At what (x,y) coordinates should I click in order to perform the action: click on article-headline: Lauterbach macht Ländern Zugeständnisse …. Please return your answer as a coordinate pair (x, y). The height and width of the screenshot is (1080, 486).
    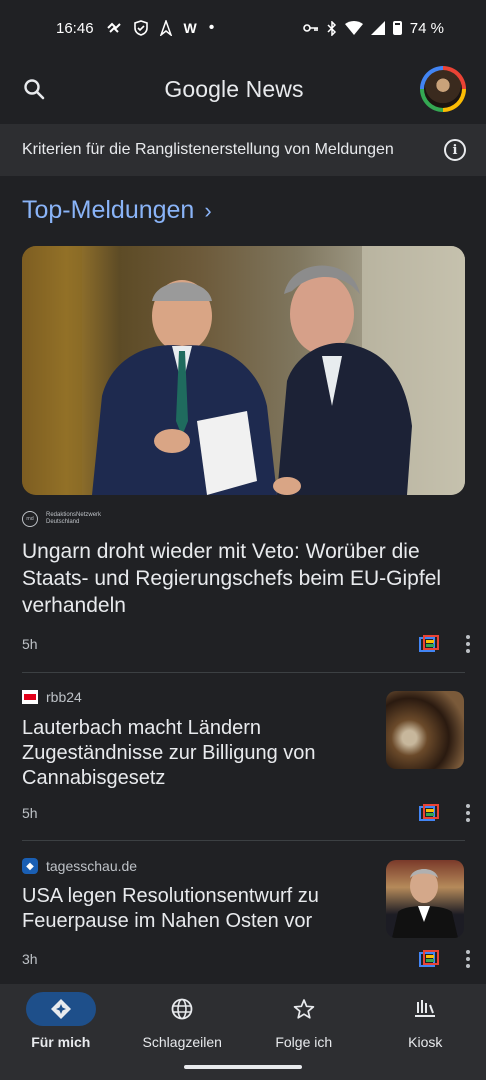
    Looking at the image, I should click on (194, 753).